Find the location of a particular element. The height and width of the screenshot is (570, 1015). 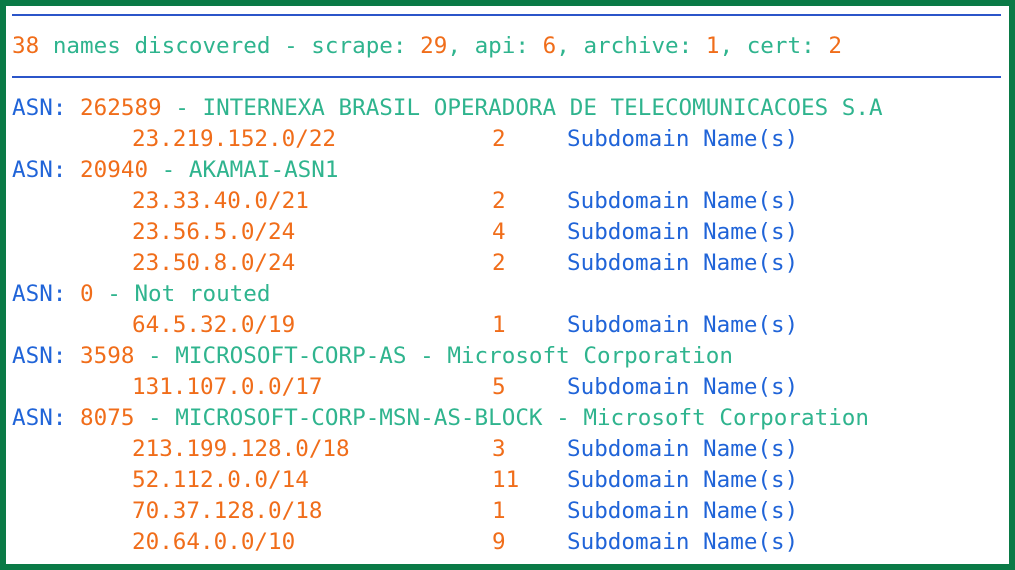

netblock-cidr: 213.199.128.0/18 is located at coordinates (241, 449).